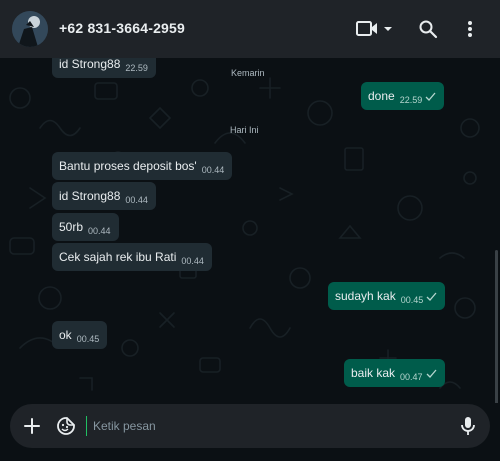  What do you see at coordinates (71, 227) in the screenshot?
I see `message-text: 50rb` at bounding box center [71, 227].